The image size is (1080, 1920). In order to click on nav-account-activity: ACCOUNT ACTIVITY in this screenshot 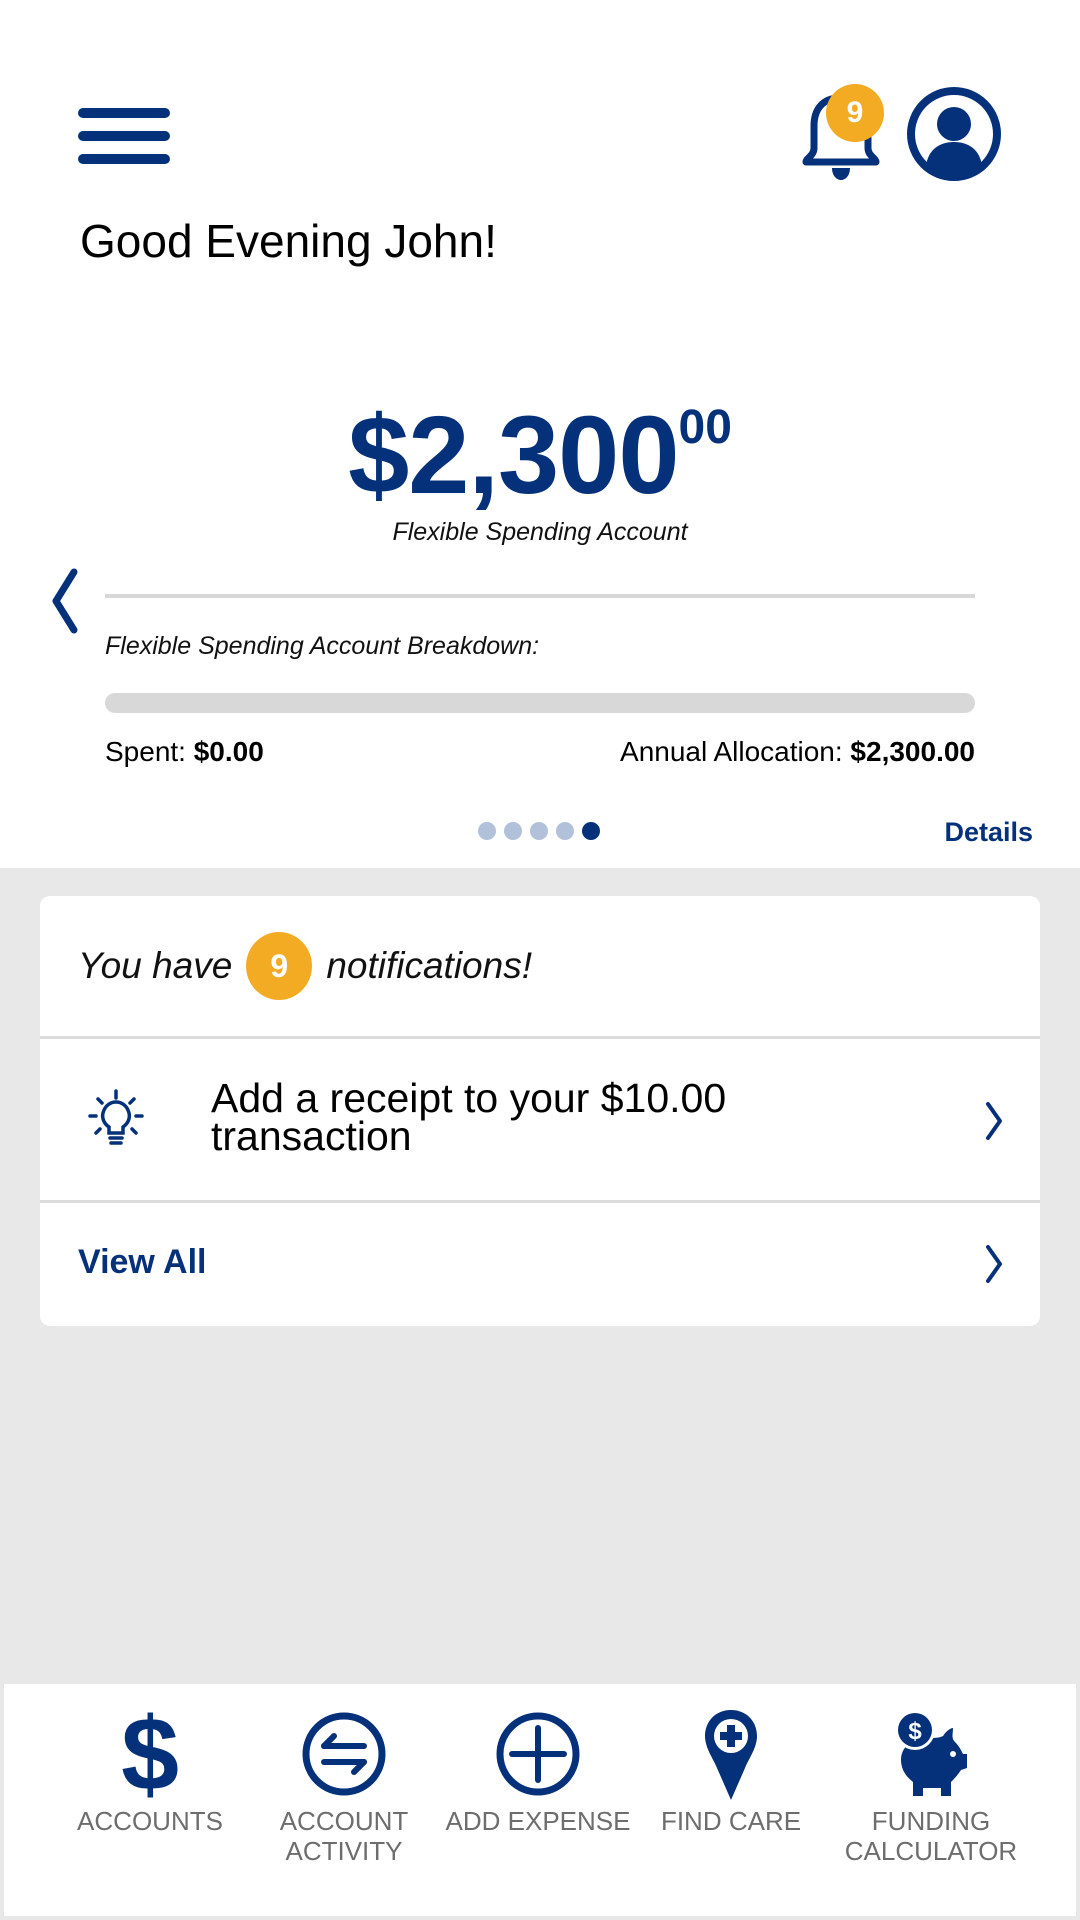, I will do `click(344, 1800)`.